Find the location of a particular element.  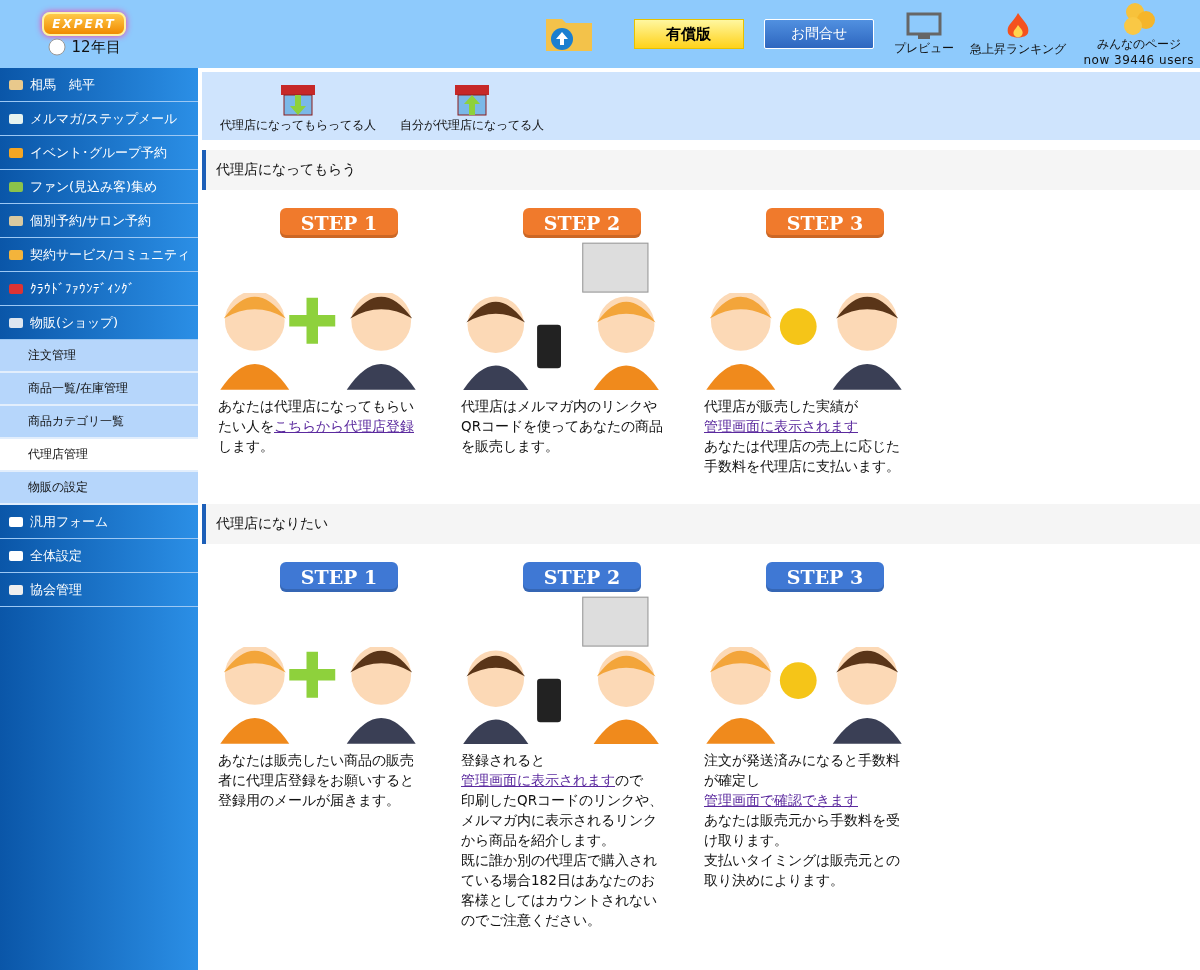

contact-button: お問合せ is located at coordinates (818, 34).